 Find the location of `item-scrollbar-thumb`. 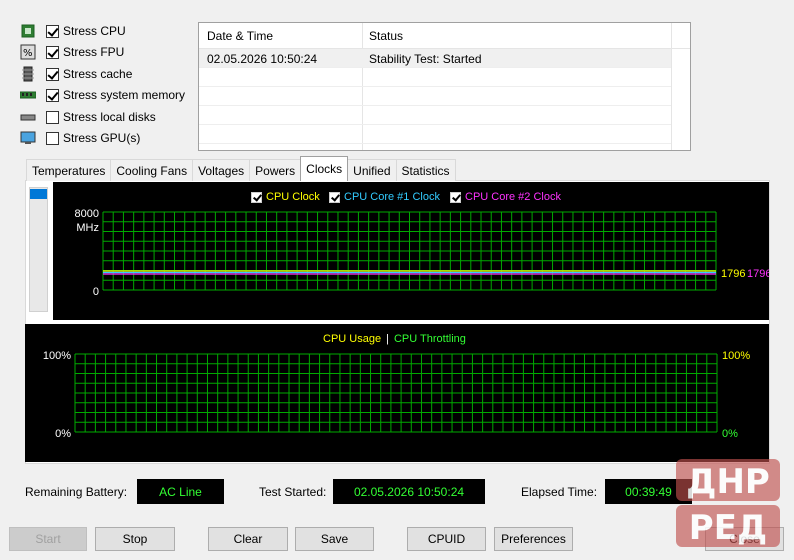

item-scrollbar-thumb is located at coordinates (38, 194).